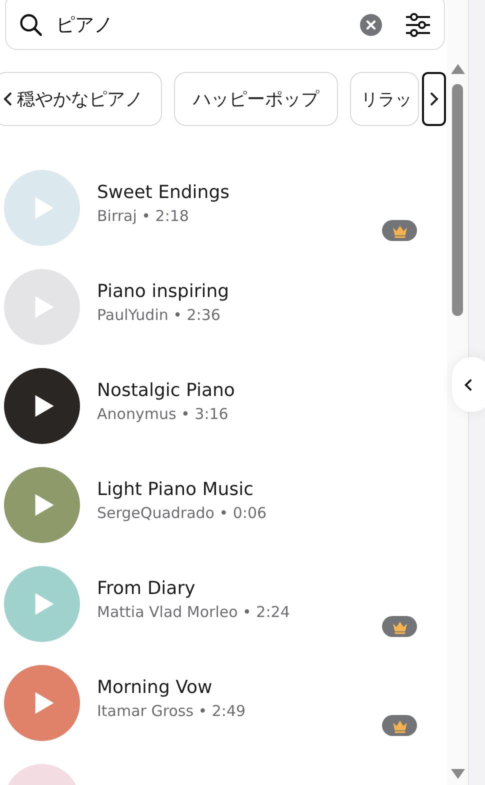  I want to click on track-title: Piano inspiring, so click(163, 291).